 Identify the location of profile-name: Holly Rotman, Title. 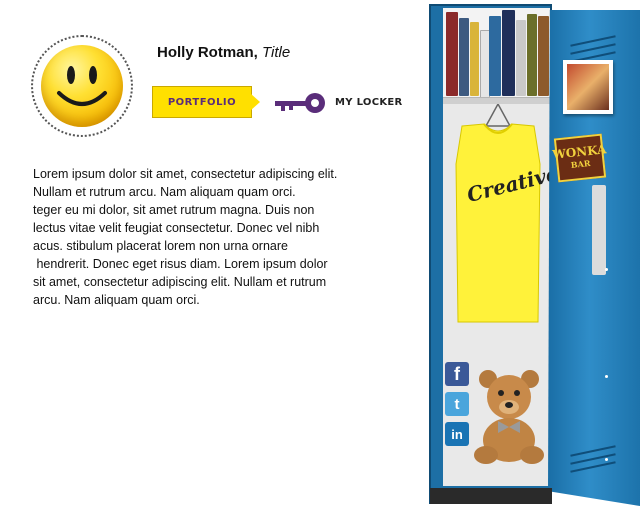
(223, 52).